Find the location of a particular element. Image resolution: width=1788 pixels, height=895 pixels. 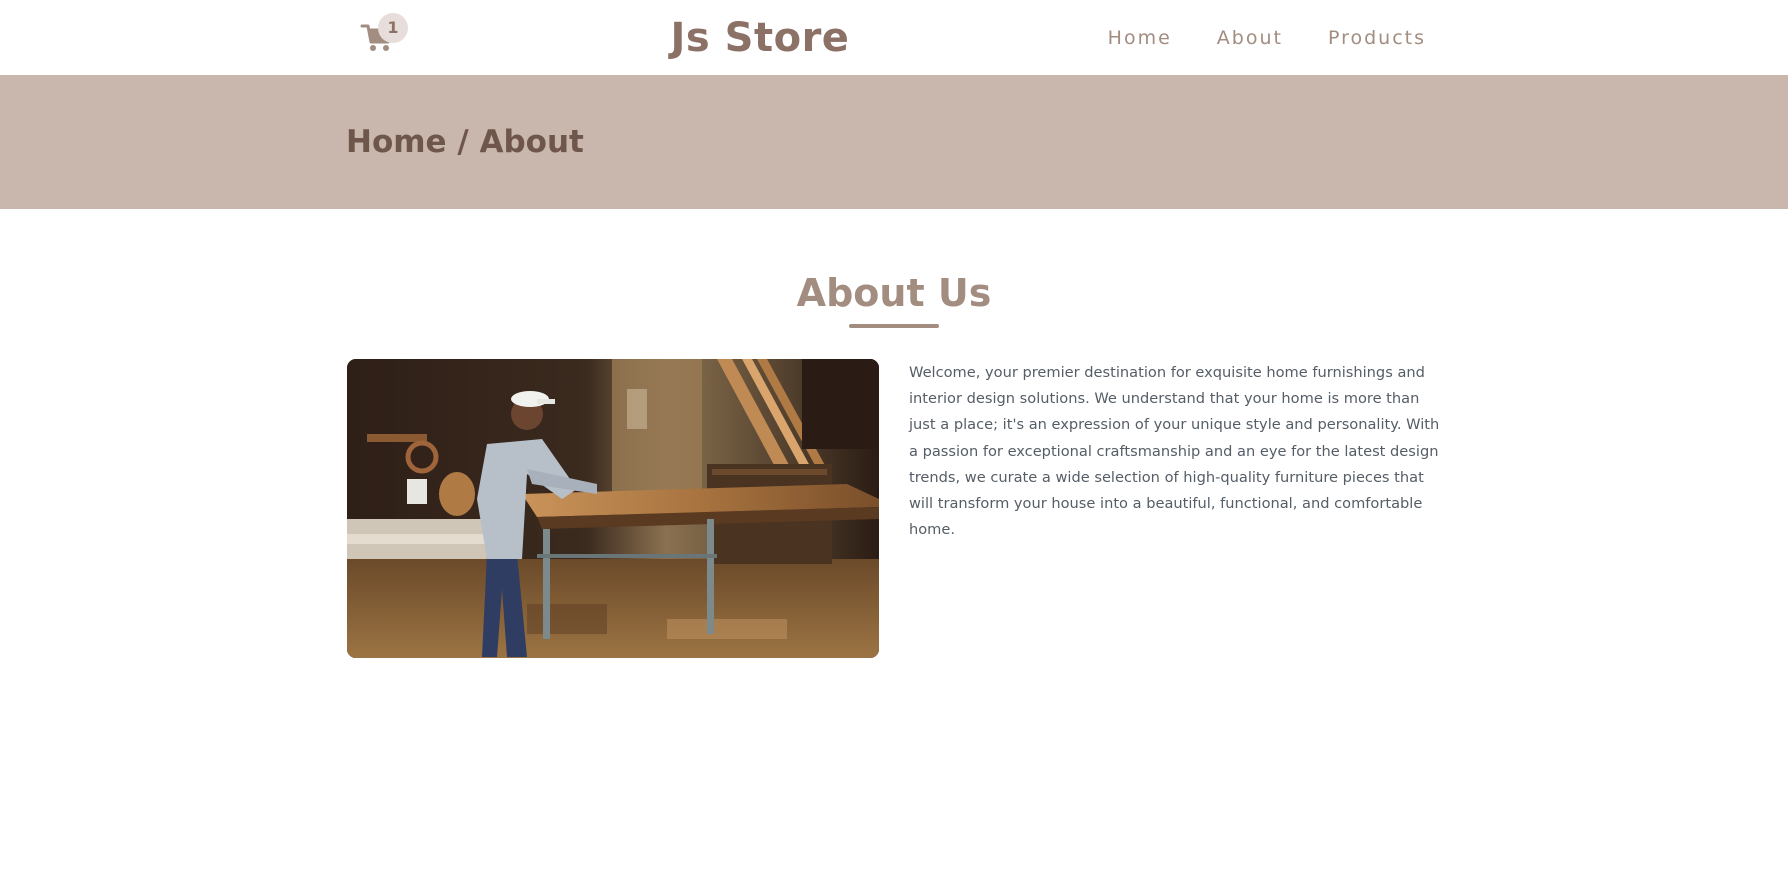

breadcrumb-banner: Home / About is located at coordinates (894, 142).